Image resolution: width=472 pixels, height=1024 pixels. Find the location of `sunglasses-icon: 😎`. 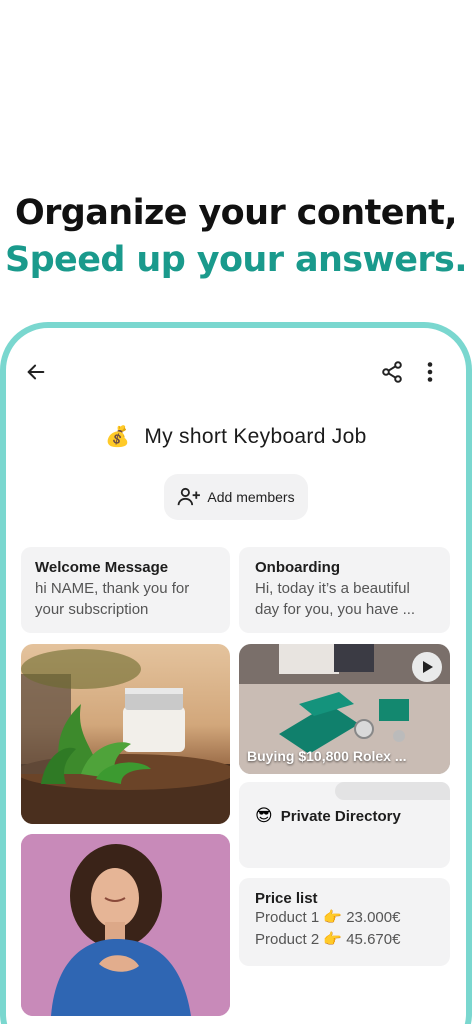

sunglasses-icon: 😎 is located at coordinates (264, 815).